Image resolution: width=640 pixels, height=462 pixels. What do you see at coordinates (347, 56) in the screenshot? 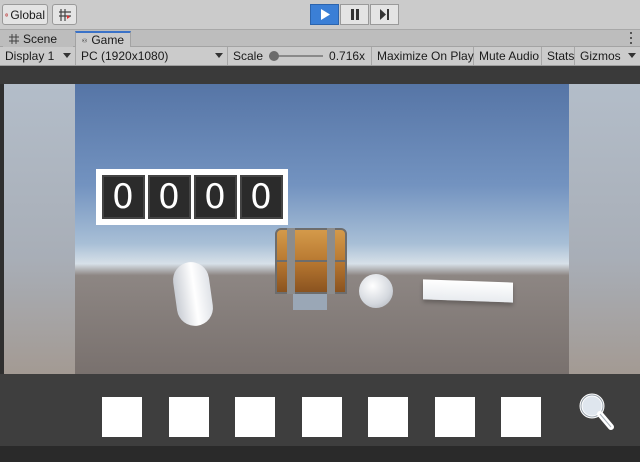
I see `scale-value: 0.716x` at bounding box center [347, 56].